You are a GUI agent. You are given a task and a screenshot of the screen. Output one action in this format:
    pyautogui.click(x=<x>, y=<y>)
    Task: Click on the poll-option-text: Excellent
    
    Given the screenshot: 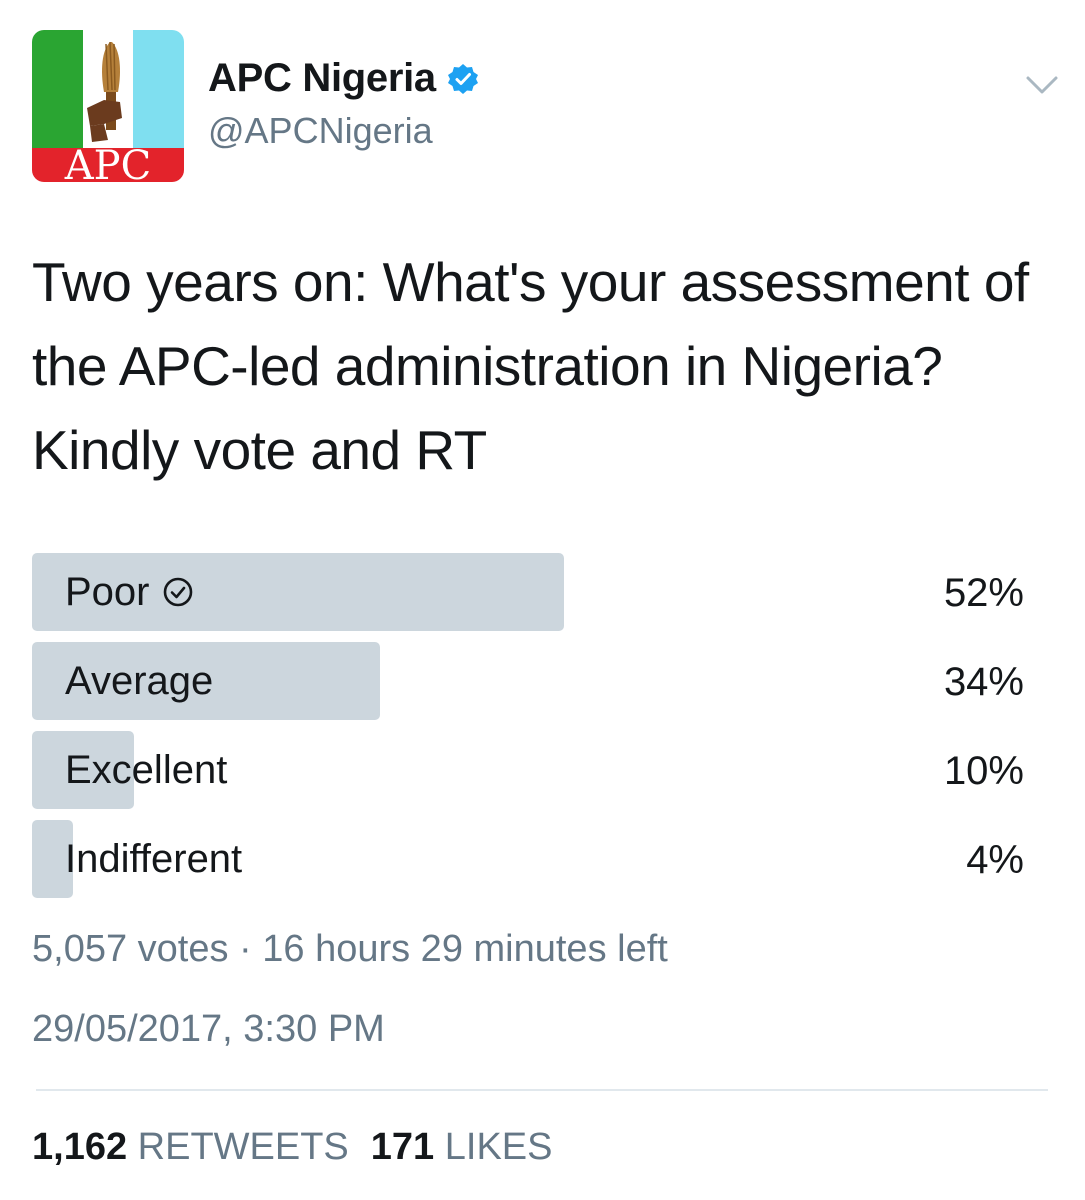 What is the action you would take?
    pyautogui.click(x=146, y=770)
    